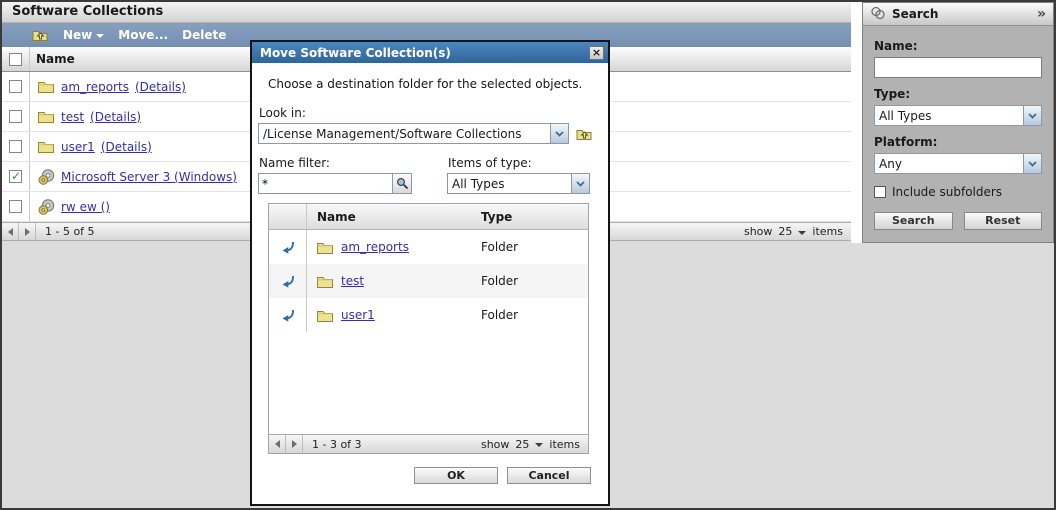 This screenshot has width=1056, height=510. What do you see at coordinates (596, 52) in the screenshot?
I see `close-icon: ×` at bounding box center [596, 52].